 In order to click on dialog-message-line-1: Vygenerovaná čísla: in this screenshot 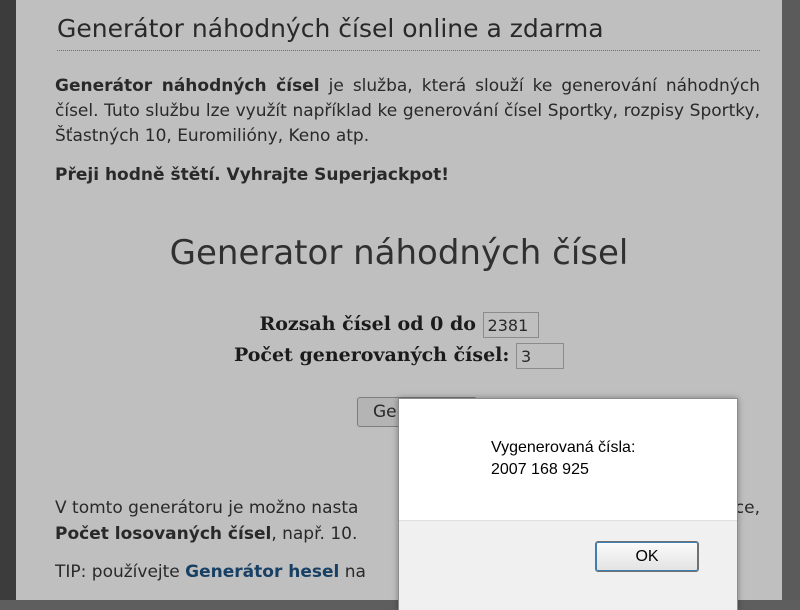, I will do `click(563, 447)`.